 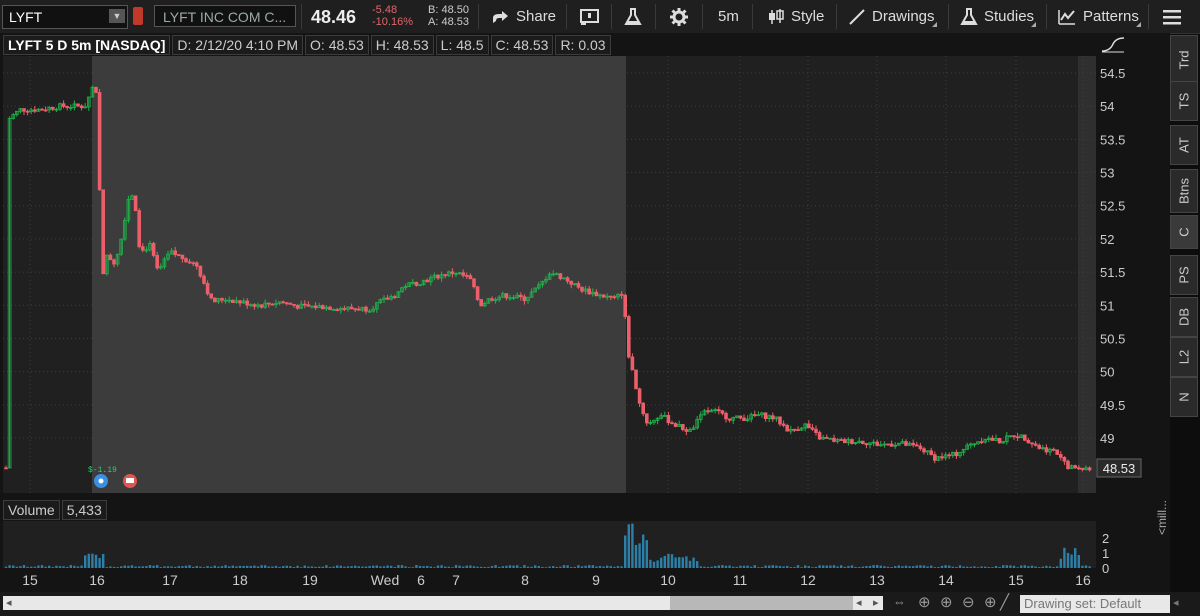 What do you see at coordinates (600, 604) in the screenshot?
I see `time-scrollbar: ◂ ◂ ▸ ⇔ ⊕ ⊕ ⊖ ⊕ ╱ Drawing set: Default ◂` at bounding box center [600, 604].